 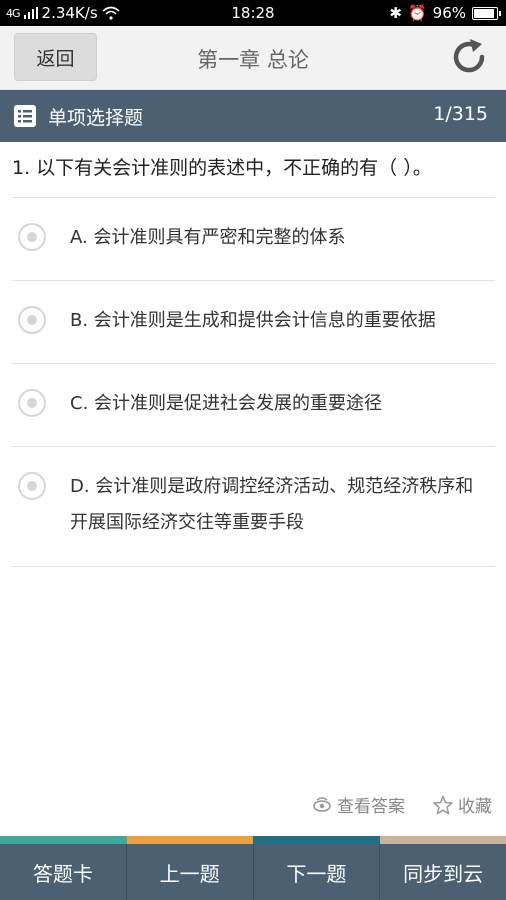 What do you see at coordinates (449, 13) in the screenshot?
I see `battery-percent: 96%` at bounding box center [449, 13].